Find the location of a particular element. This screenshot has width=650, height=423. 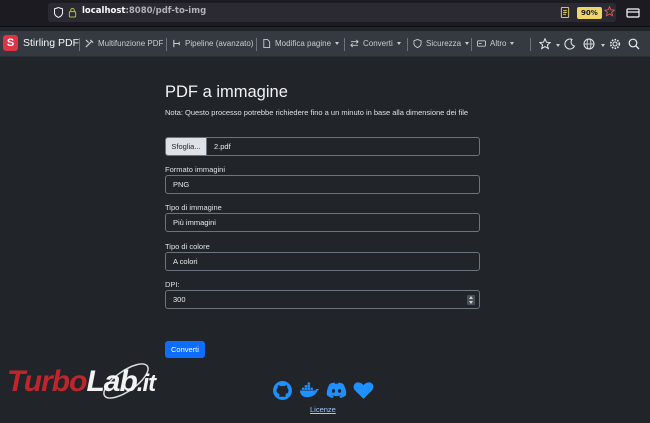

nav-item-altro: Altro is located at coordinates (496, 43).